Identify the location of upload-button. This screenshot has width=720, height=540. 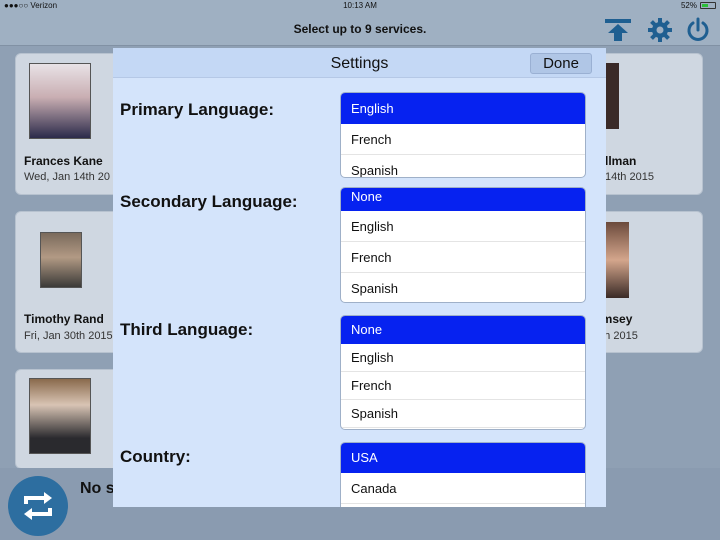
(618, 30).